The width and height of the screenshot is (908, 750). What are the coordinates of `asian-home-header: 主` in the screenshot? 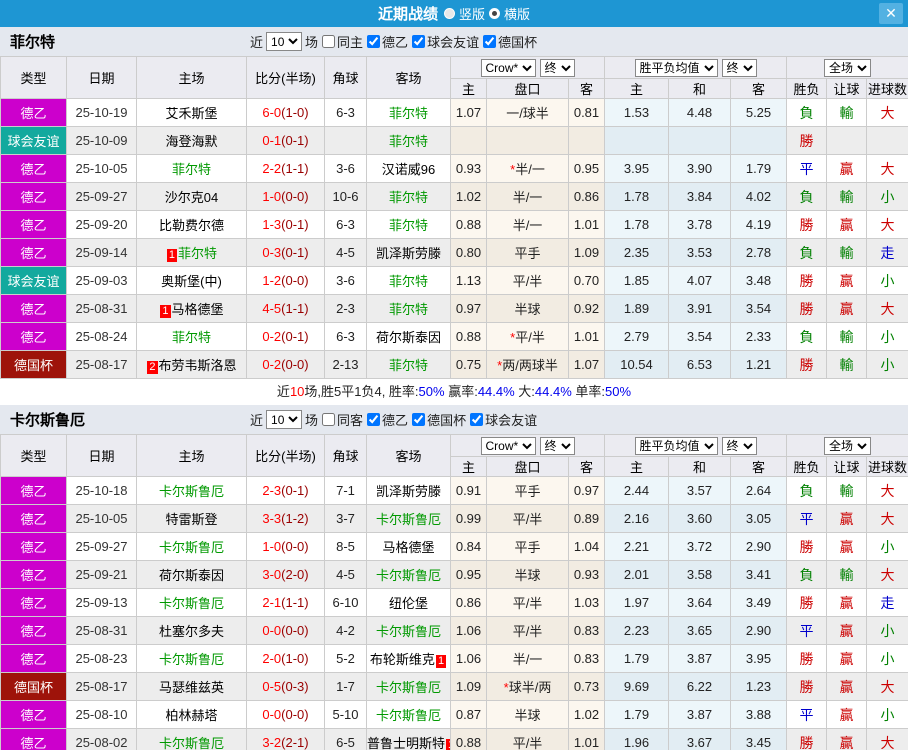 It's located at (468, 88).